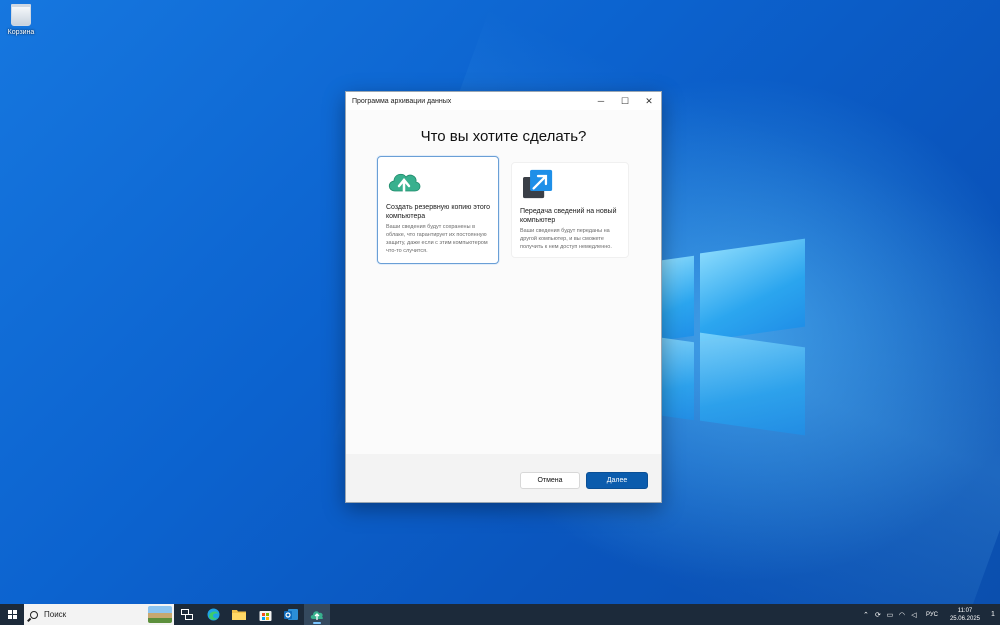 This screenshot has width=1000, height=625. I want to click on taskbar: Поиск ⌃ ⟳ ▭ ◠ ◁ РУС 11:07 25.06.2025 1, so click(500, 614).